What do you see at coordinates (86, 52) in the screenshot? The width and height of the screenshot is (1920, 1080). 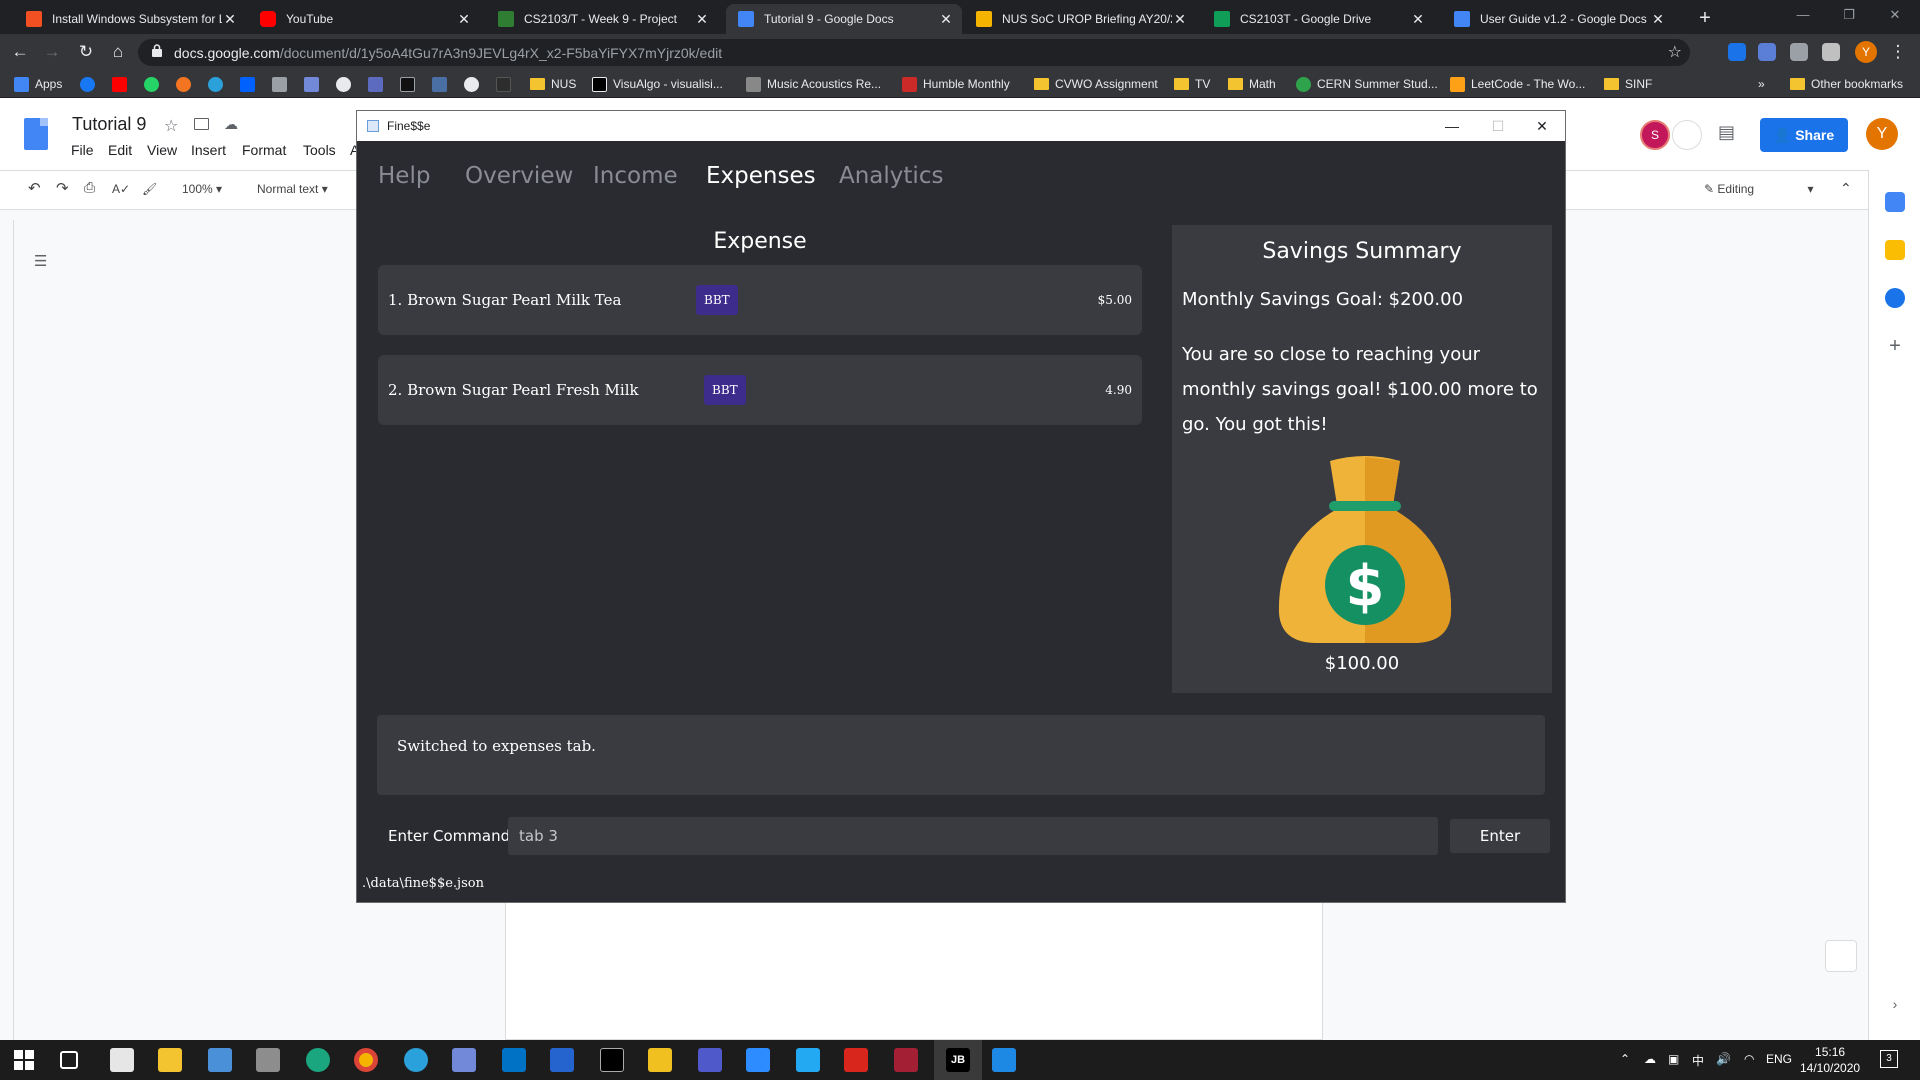 I see `reload-icon: ↻` at bounding box center [86, 52].